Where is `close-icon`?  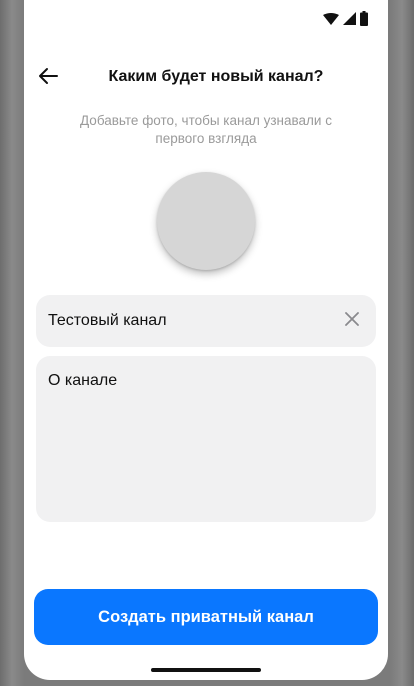
close-icon is located at coordinates (352, 321).